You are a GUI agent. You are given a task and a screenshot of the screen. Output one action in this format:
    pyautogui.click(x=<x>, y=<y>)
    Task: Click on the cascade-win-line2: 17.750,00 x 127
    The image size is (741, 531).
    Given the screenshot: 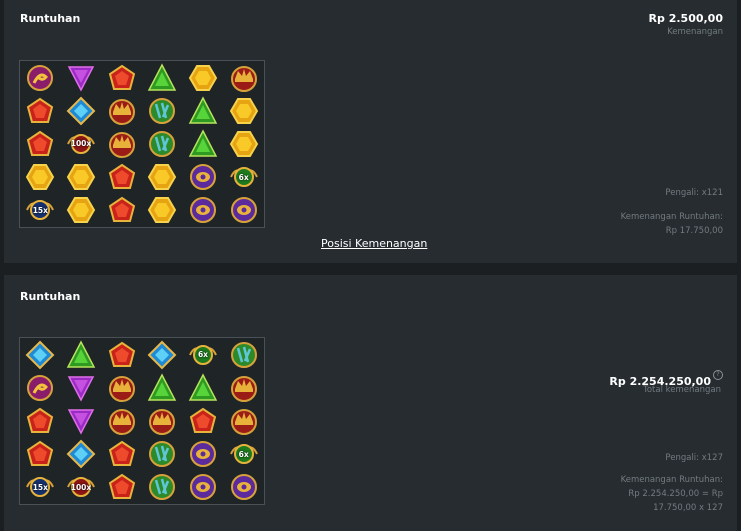 What is the action you would take?
    pyautogui.click(x=688, y=508)
    